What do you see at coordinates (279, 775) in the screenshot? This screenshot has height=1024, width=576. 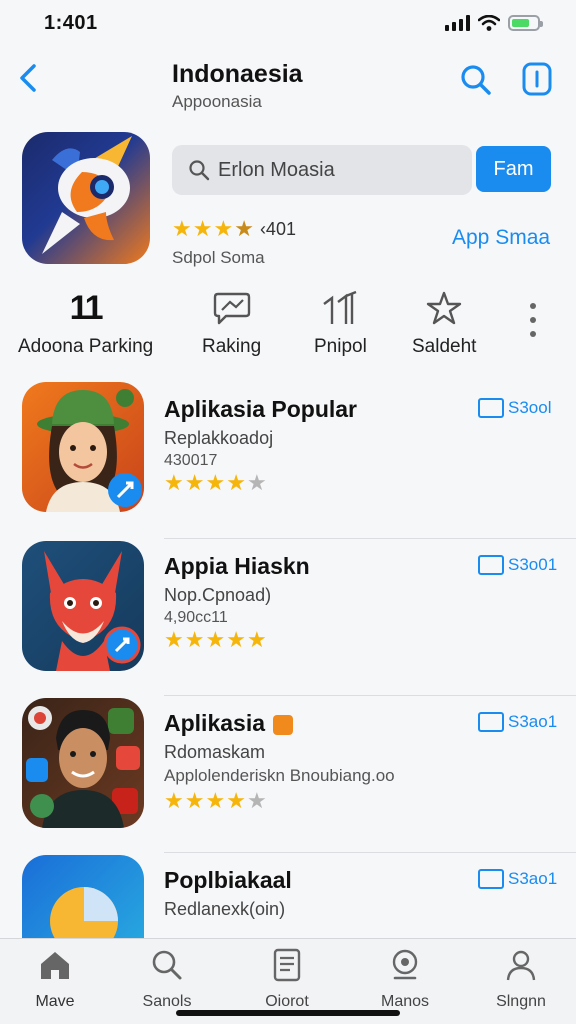 I see `app-meta: Applolenderiskn Bnoubiang.oo` at bounding box center [279, 775].